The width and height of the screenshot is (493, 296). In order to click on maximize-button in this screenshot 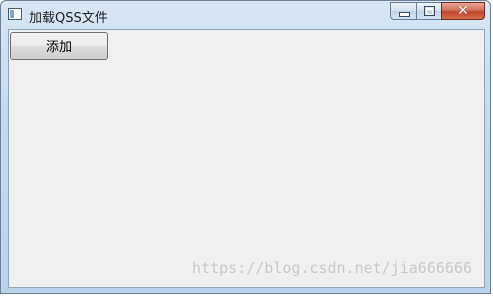, I will do `click(428, 11)`.